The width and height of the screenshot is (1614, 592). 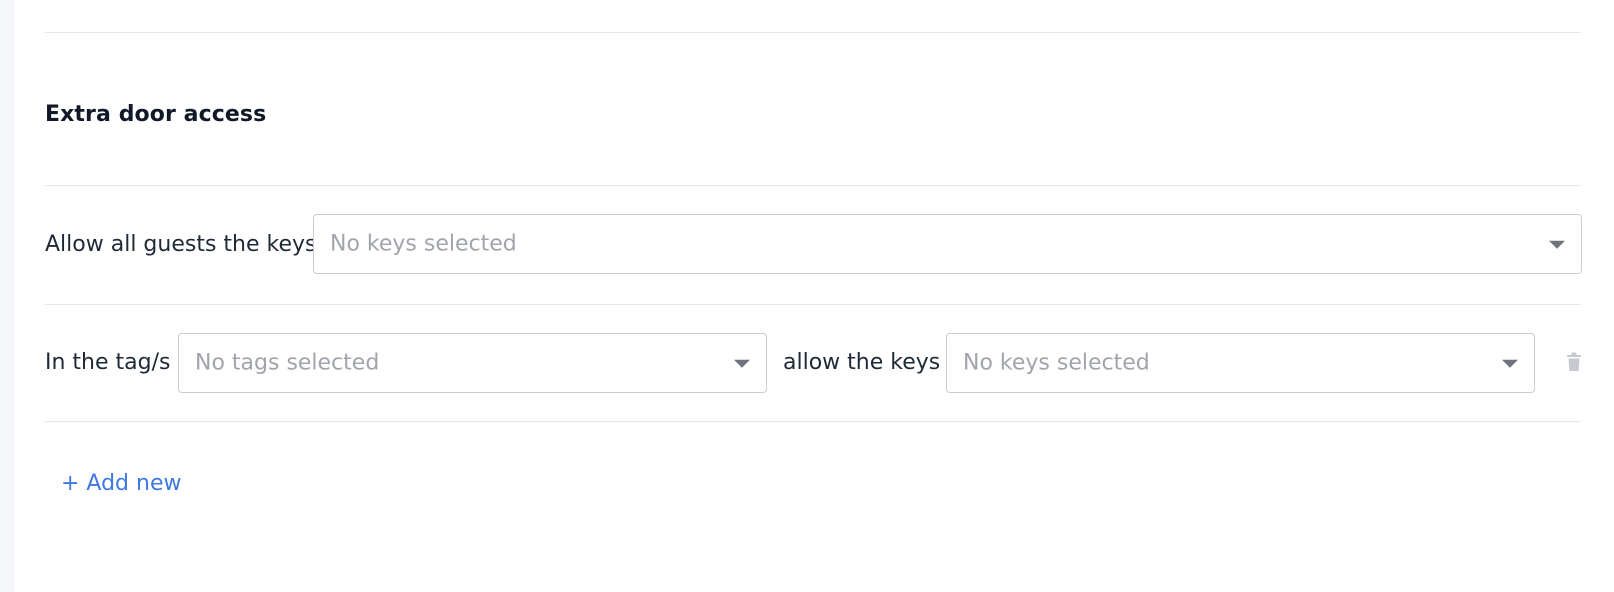 I want to click on tag-rule-prefix-label: In the tag/s, so click(x=108, y=362).